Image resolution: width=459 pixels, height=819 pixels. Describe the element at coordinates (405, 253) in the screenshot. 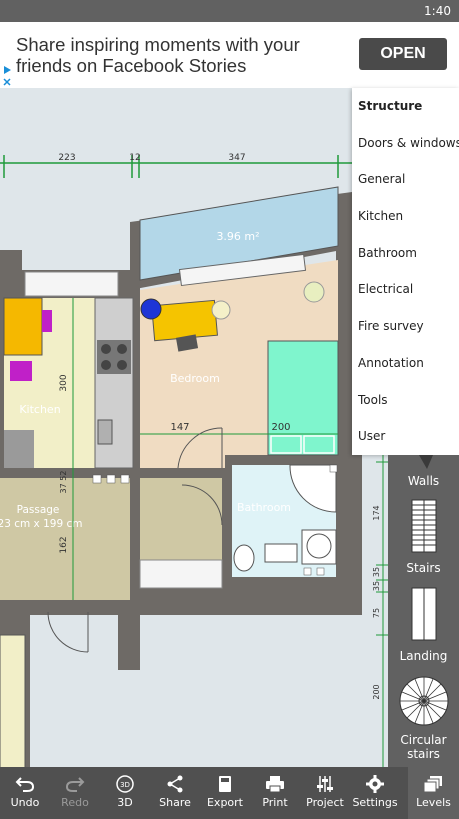

I see `menu-item-bathroom: Bathroom` at that location.